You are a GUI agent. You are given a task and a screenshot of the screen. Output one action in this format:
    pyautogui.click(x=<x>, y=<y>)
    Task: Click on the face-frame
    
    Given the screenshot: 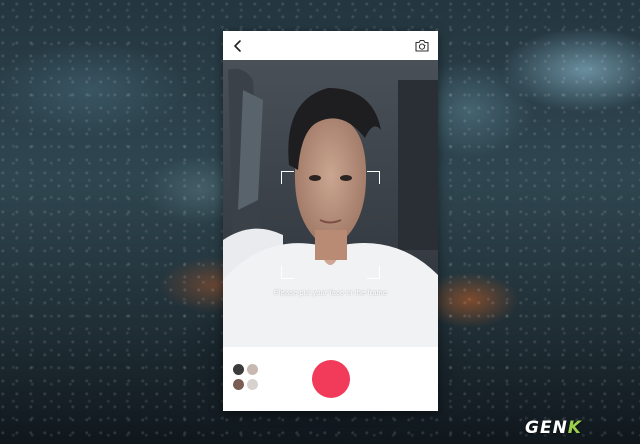 What is the action you would take?
    pyautogui.click(x=330, y=225)
    